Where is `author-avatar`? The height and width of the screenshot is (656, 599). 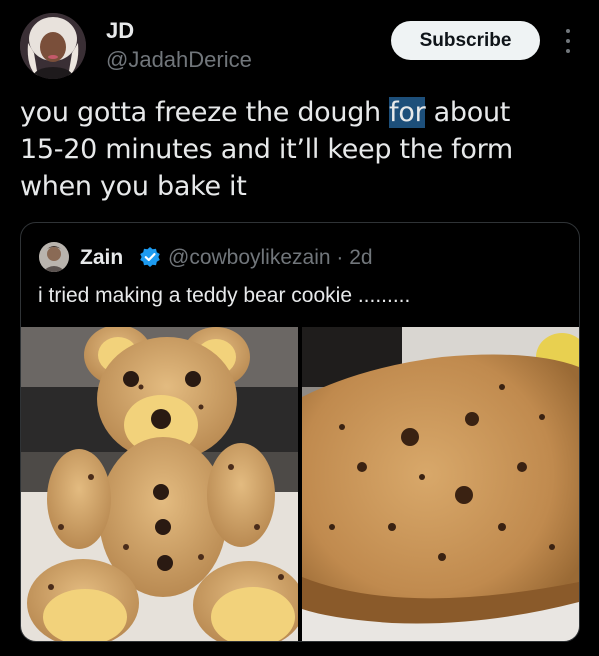
author-avatar is located at coordinates (53, 46).